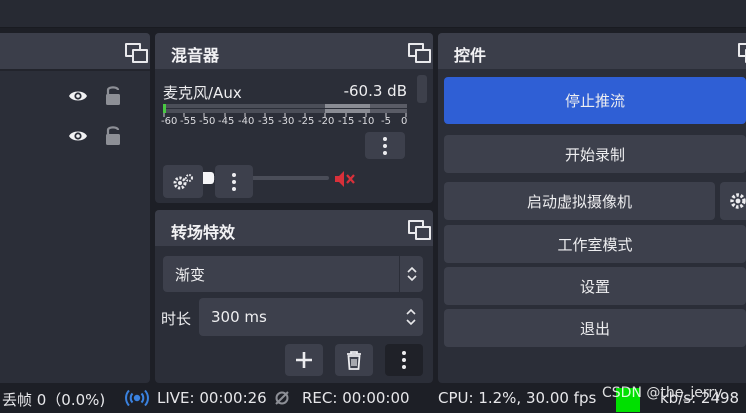 The image size is (746, 413). I want to click on transitions-title: 转场特效, so click(203, 232).